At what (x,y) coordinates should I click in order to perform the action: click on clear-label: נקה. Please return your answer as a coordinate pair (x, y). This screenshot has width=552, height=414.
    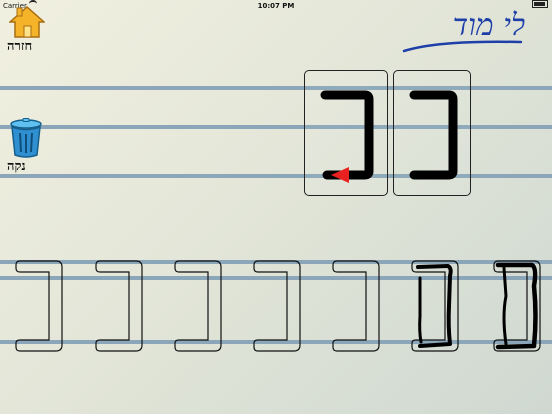
    Looking at the image, I should click on (16, 166).